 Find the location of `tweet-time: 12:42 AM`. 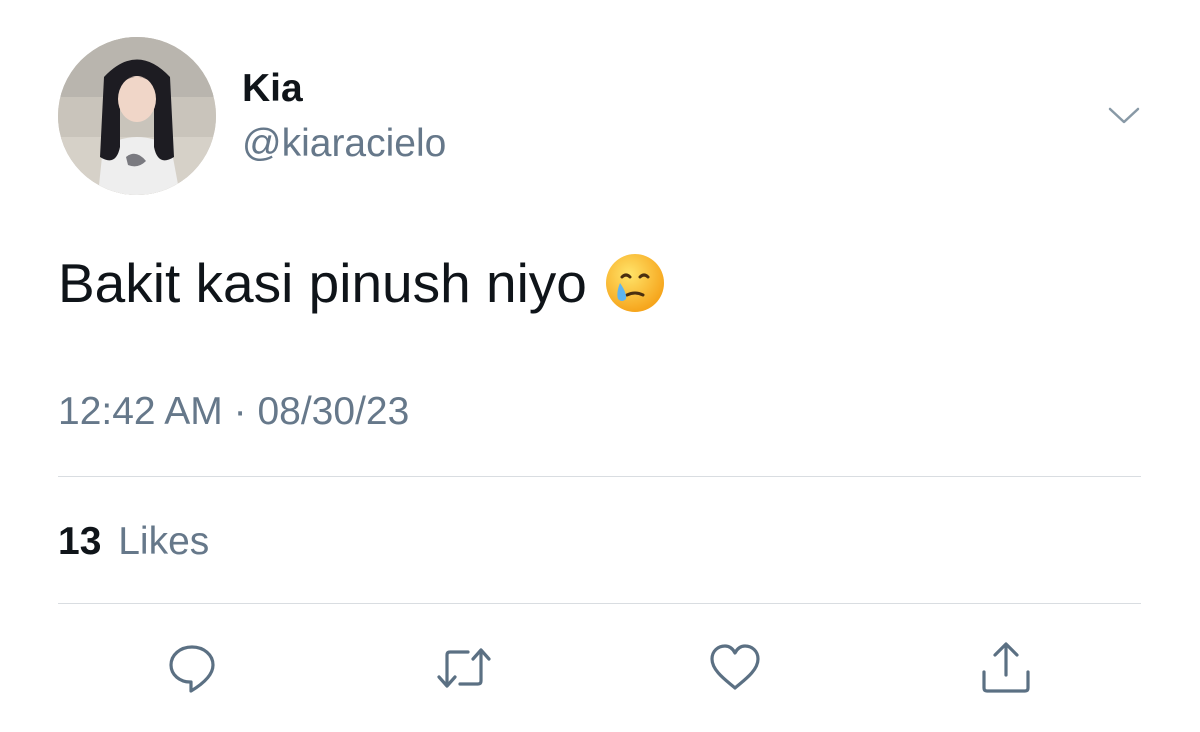

tweet-time: 12:42 AM is located at coordinates (140, 411).